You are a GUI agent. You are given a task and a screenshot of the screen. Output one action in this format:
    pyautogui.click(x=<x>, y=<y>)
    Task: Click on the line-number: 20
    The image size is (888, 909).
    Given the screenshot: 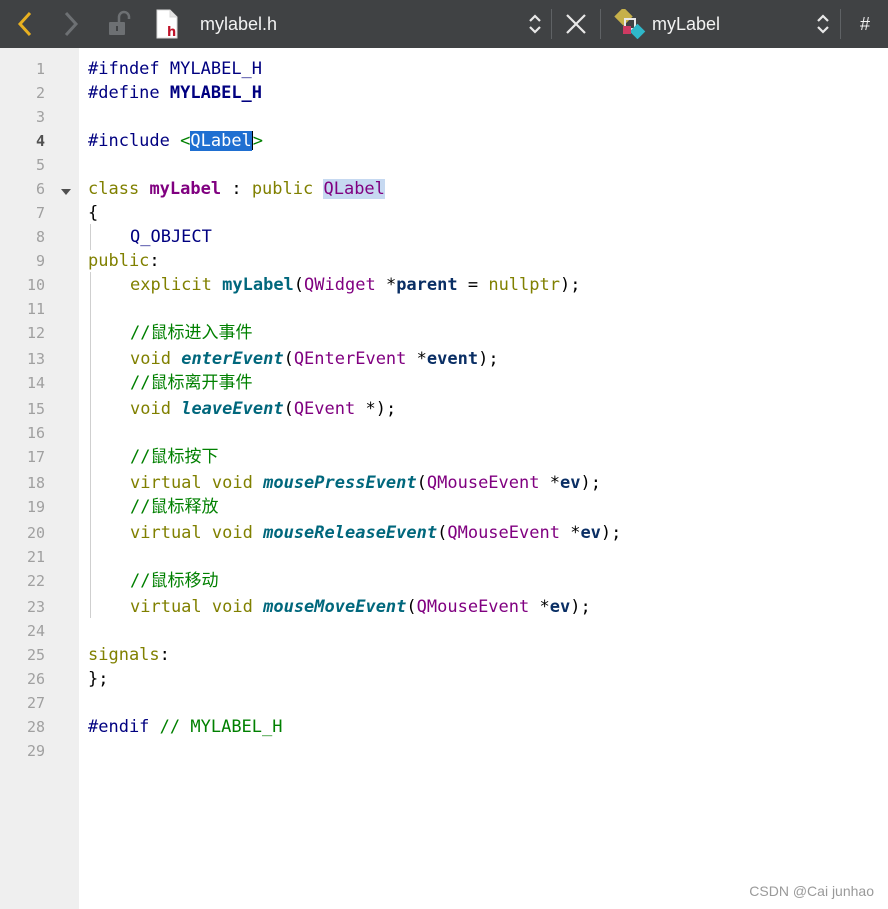 What is the action you would take?
    pyautogui.click(x=35, y=533)
    